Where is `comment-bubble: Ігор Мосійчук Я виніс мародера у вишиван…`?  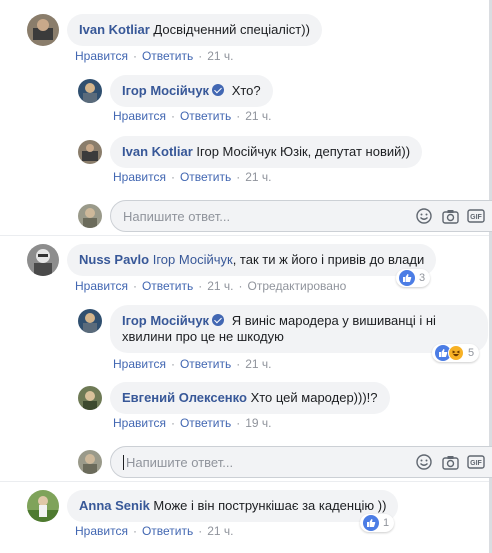
comment-bubble: Ігор Мосійчук Я виніс мародера у вишиван… is located at coordinates (299, 329).